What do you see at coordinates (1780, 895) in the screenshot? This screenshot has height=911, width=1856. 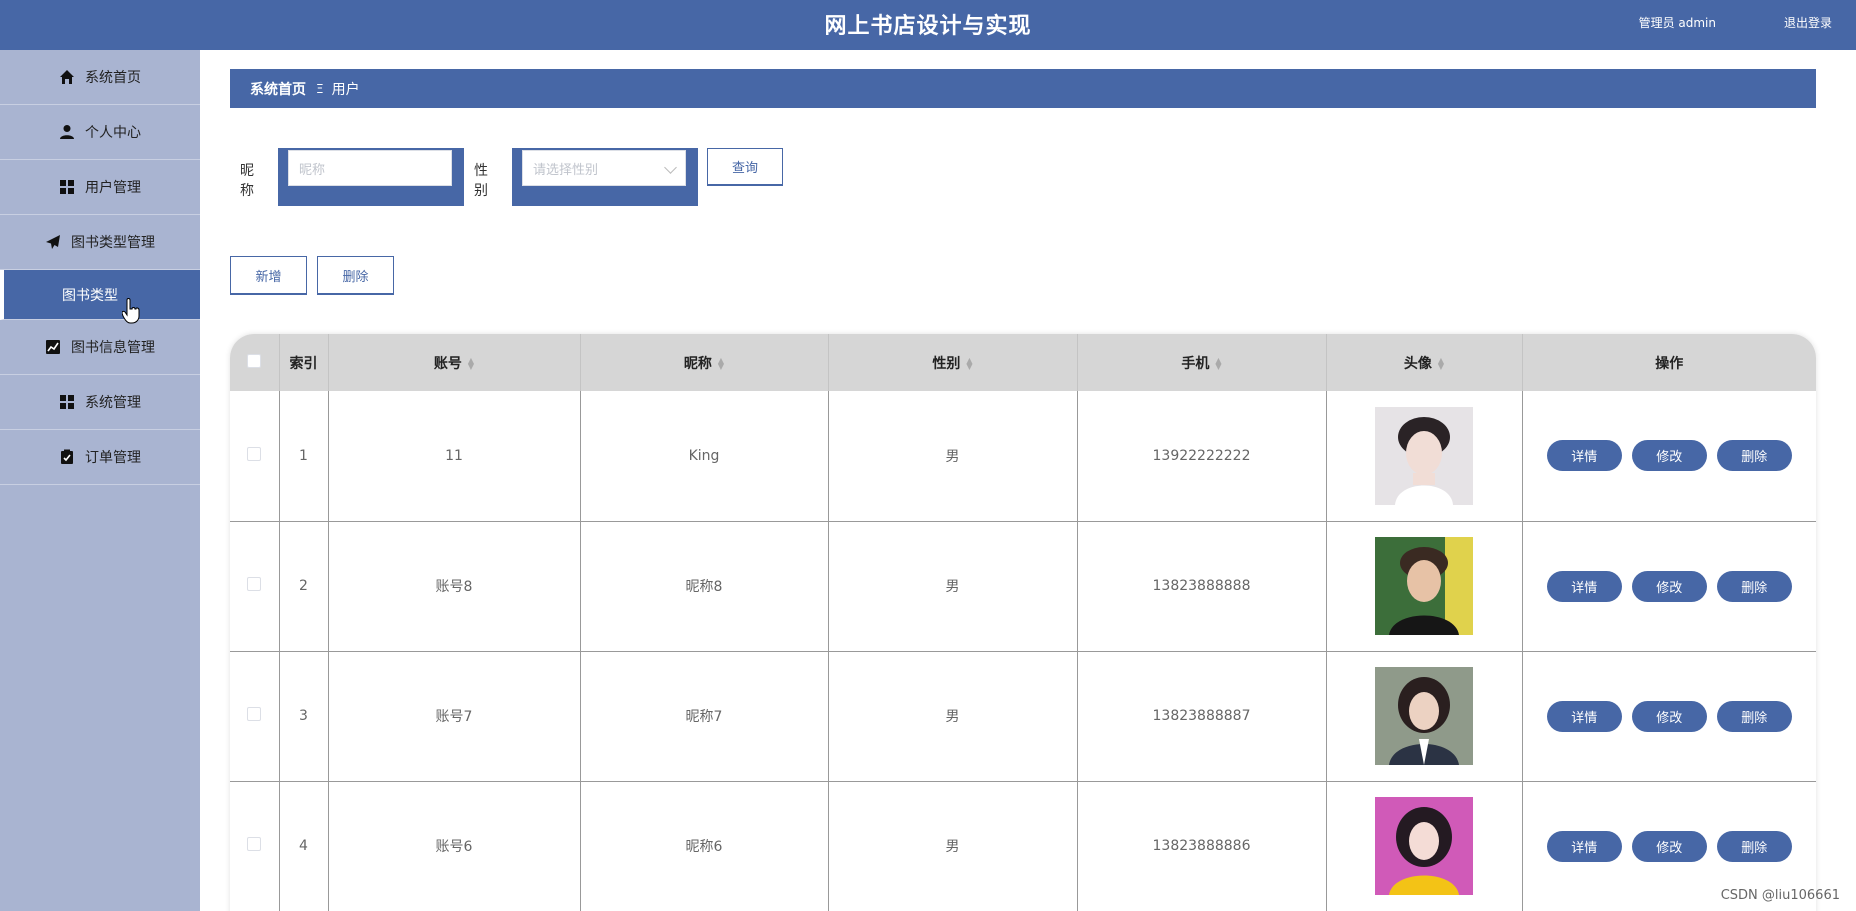 I see `watermark: CSDN @liu106661` at bounding box center [1780, 895].